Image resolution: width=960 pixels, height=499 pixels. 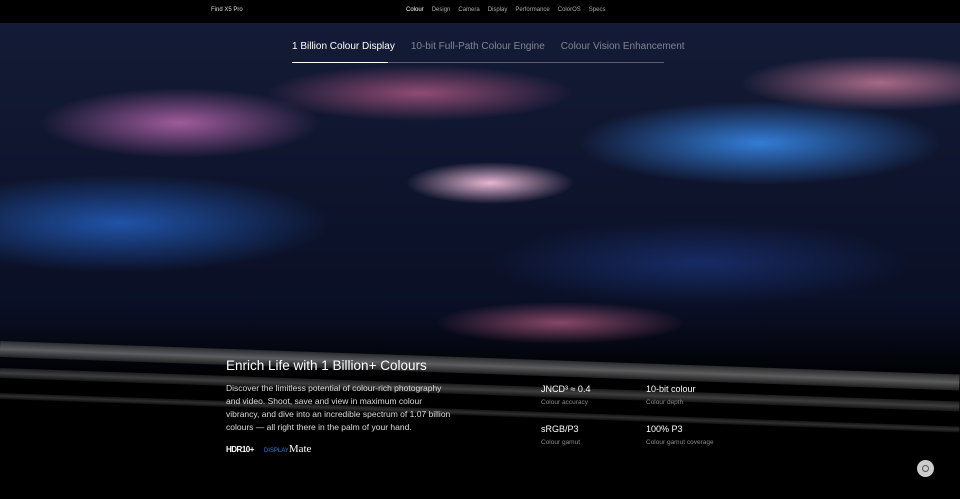 What do you see at coordinates (569, 10) in the screenshot?
I see `nav-coloros: ColorOS` at bounding box center [569, 10].